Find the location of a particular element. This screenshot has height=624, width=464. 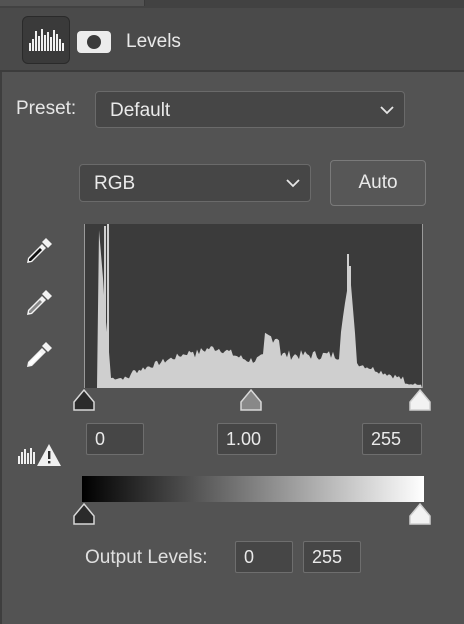

white-output-slider-handle is located at coordinates (420, 513).